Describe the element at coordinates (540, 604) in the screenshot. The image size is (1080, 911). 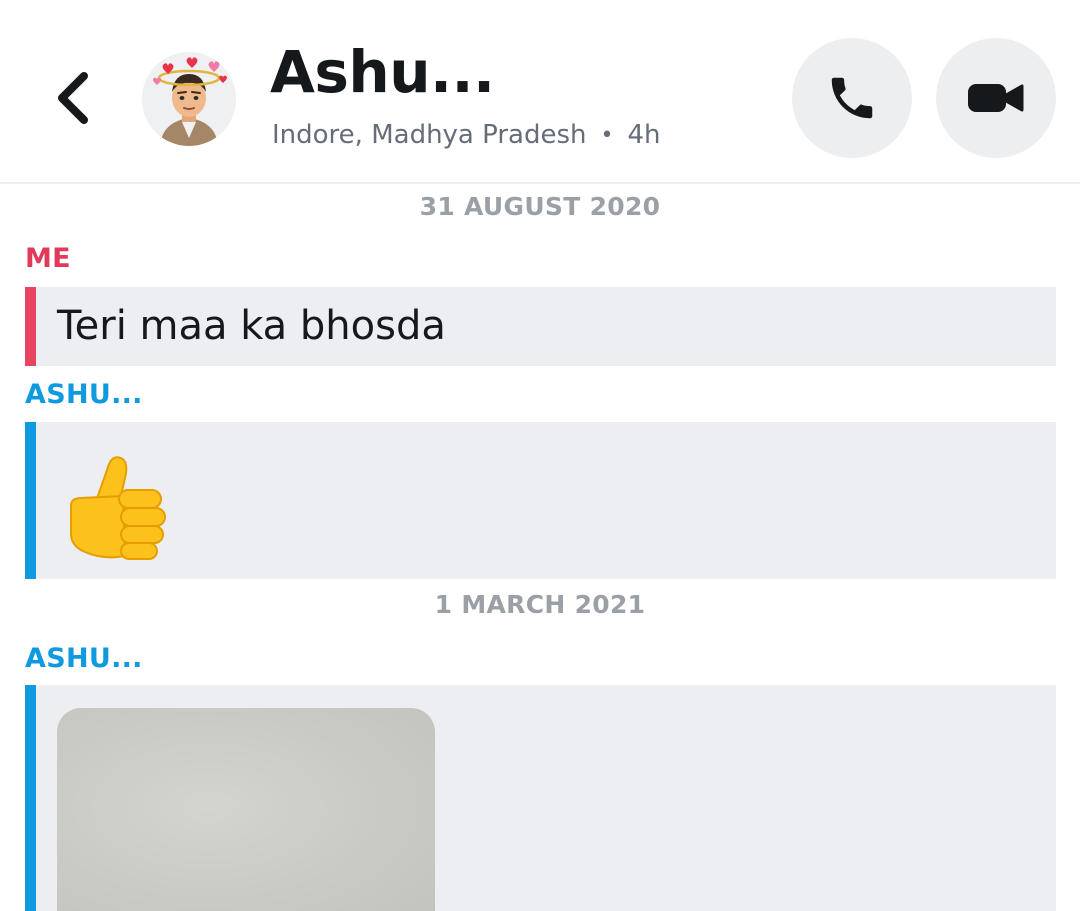
I see `date-separator: 1 MARCH 2021` at that location.